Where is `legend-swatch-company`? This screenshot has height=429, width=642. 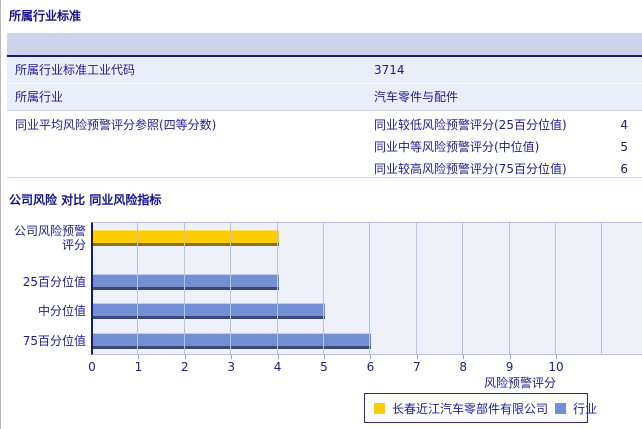 legend-swatch-company is located at coordinates (379, 408).